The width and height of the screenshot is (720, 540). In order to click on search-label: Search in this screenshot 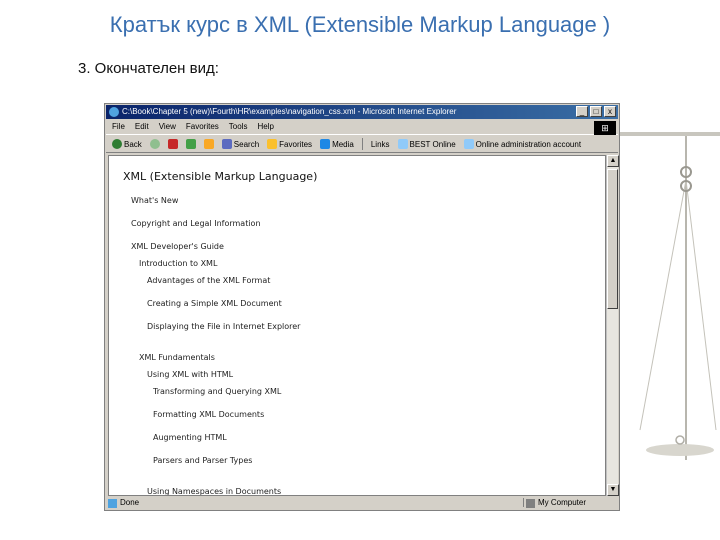, I will do `click(246, 144)`.